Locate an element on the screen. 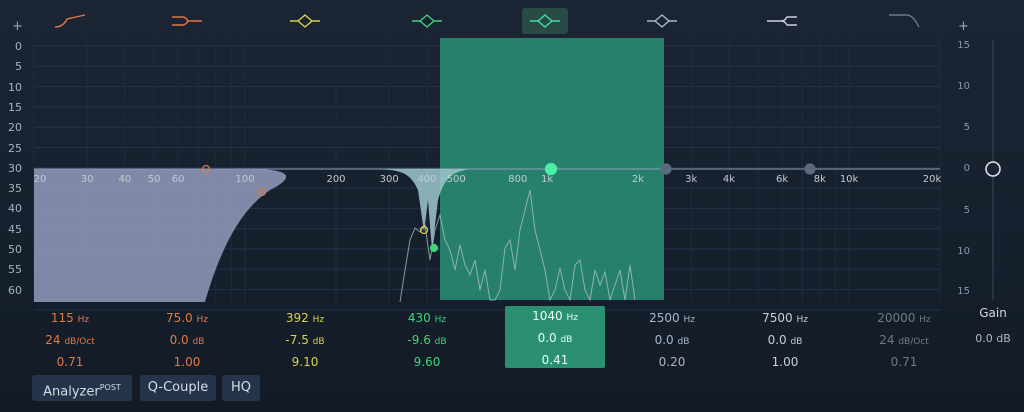  freq-label: 3k is located at coordinates (691, 179).